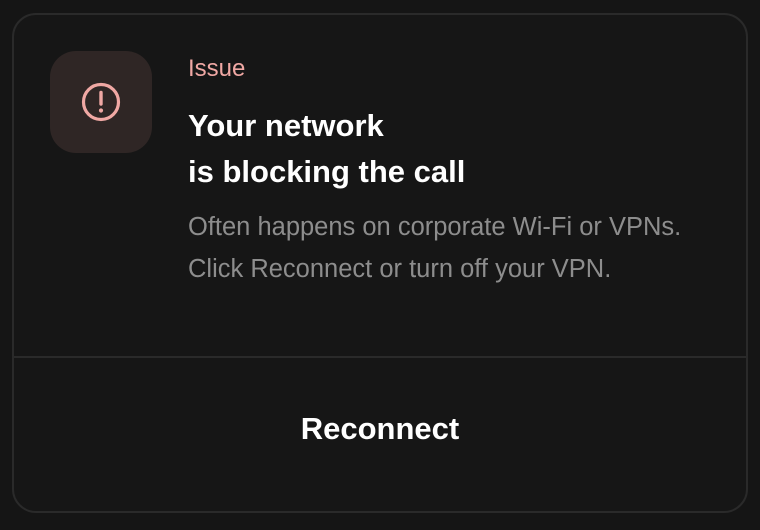  What do you see at coordinates (286, 125) in the screenshot?
I see `issue-title-line-1: Your network` at bounding box center [286, 125].